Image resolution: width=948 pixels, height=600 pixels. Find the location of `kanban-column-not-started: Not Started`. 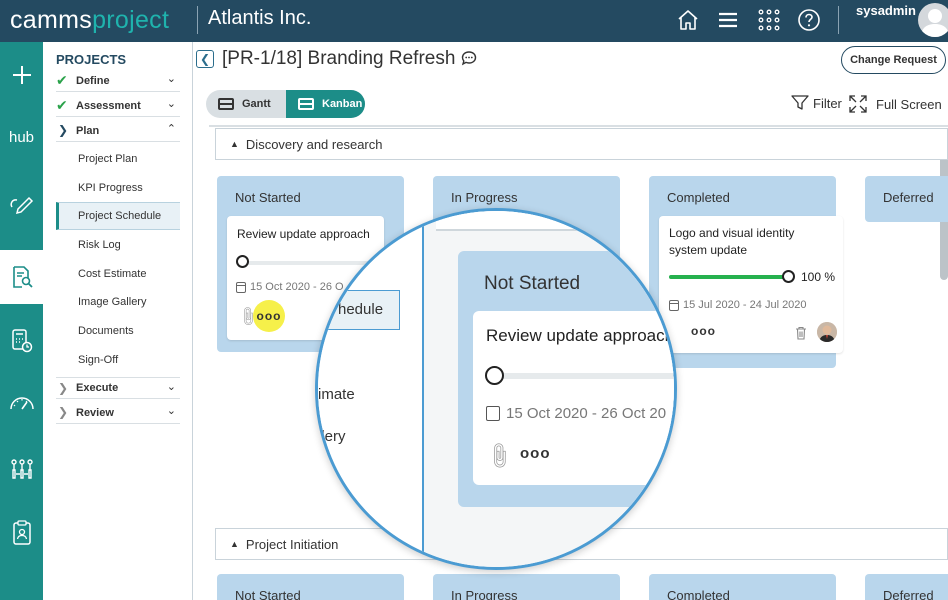

kanban-column-not-started: Not Started is located at coordinates (310, 587).